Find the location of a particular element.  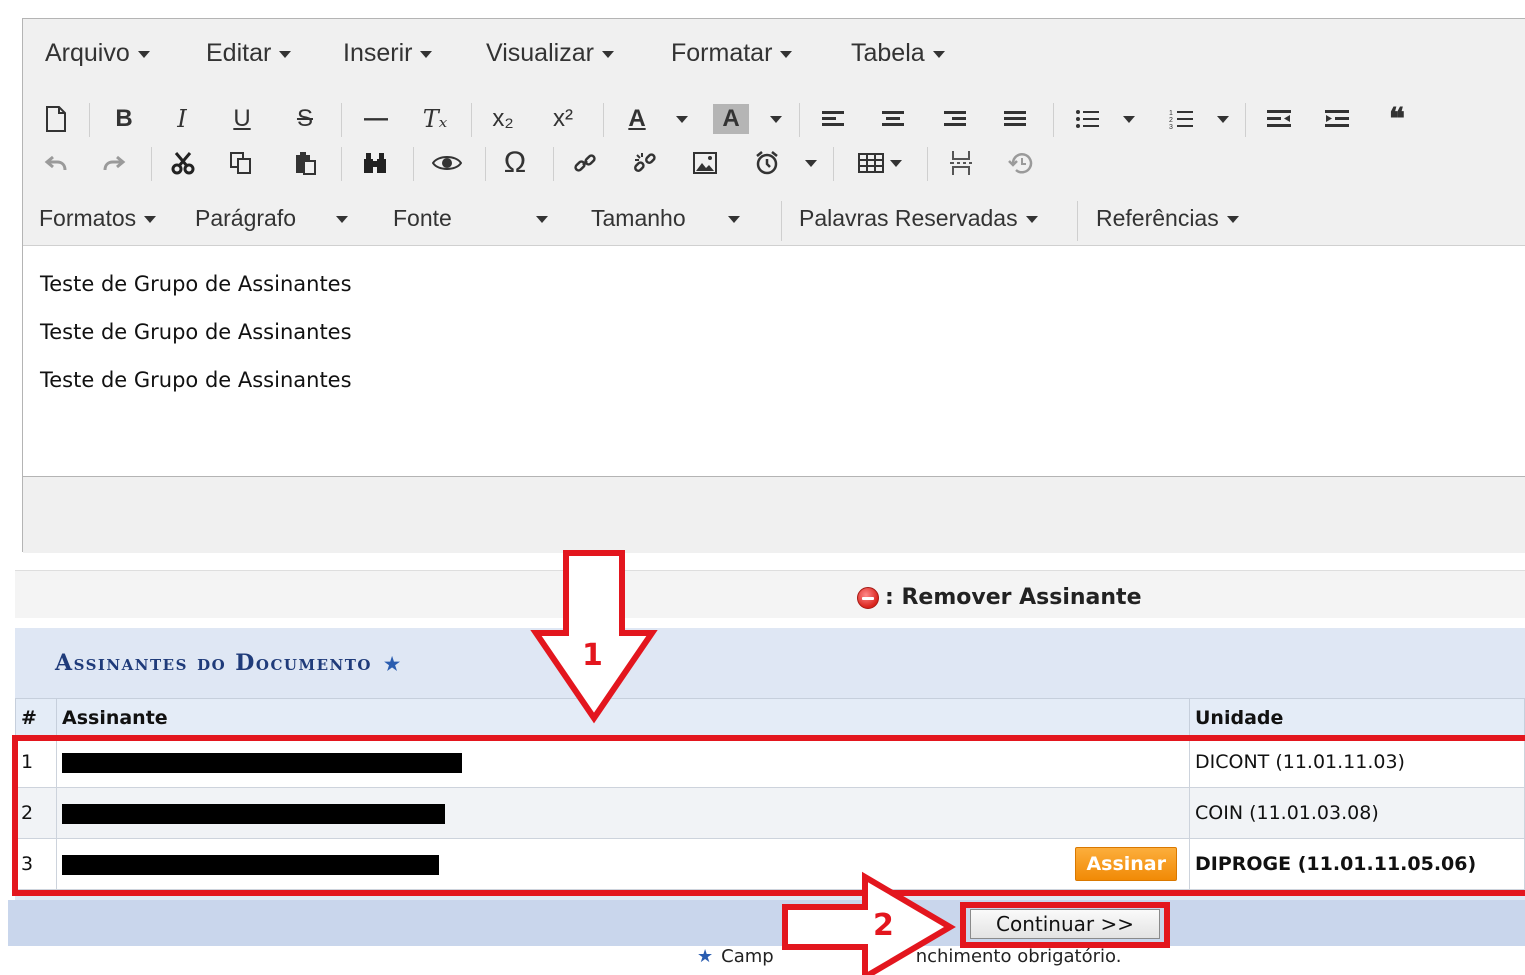

table-row: 2 COIN (11.01.03.08) is located at coordinates (770, 813).